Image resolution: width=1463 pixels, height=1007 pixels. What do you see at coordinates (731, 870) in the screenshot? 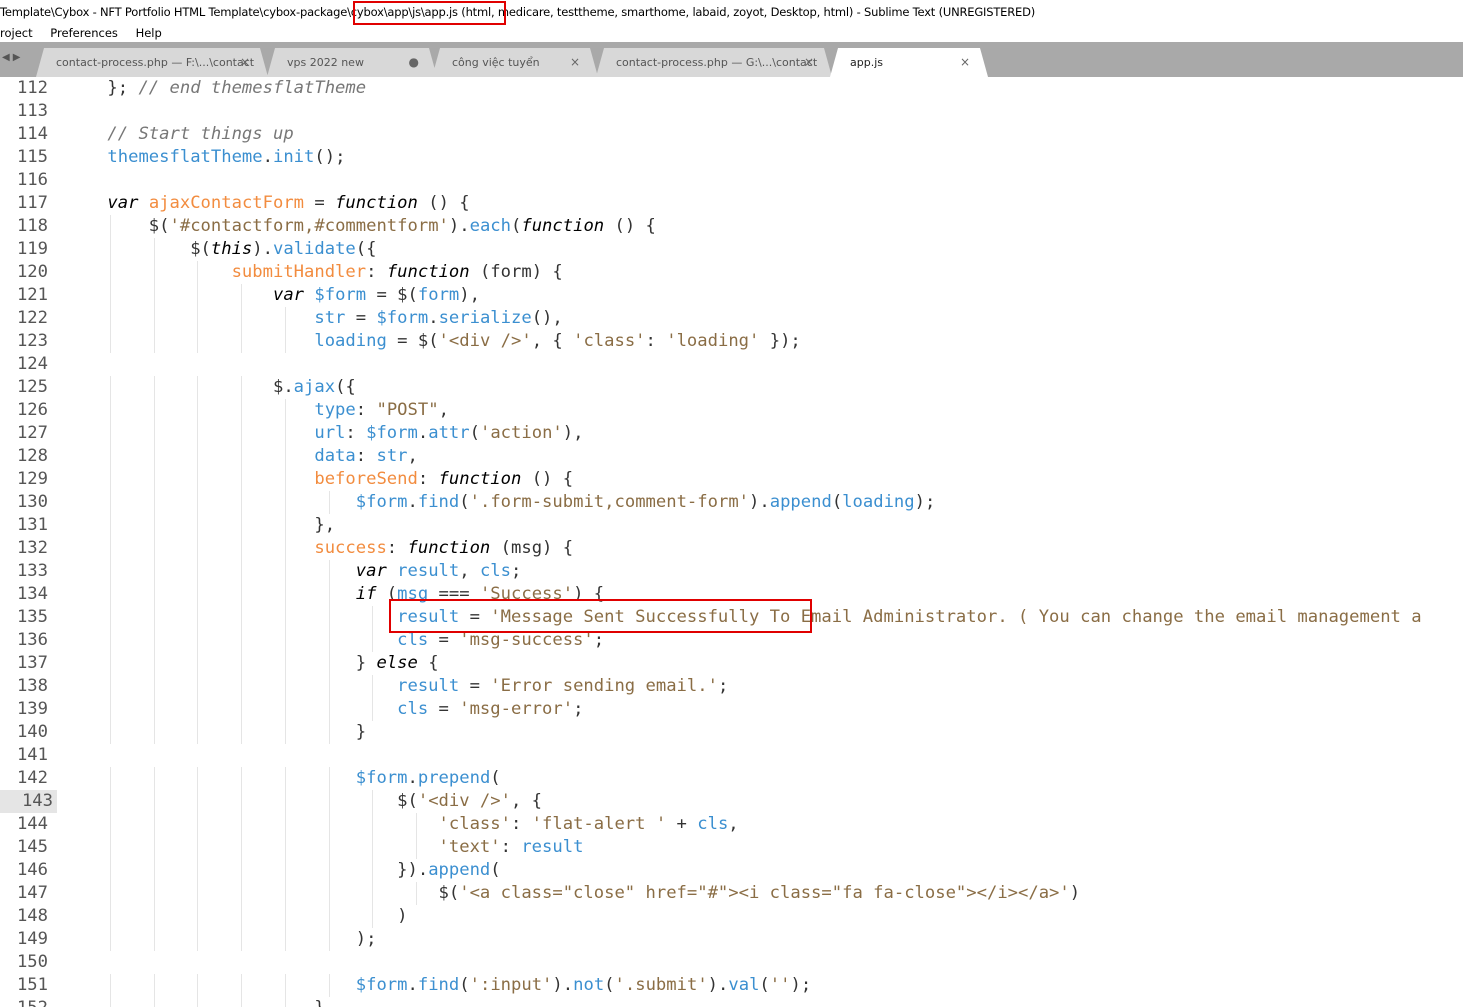
I see `code-line: 146 }).append(` at bounding box center [731, 870].